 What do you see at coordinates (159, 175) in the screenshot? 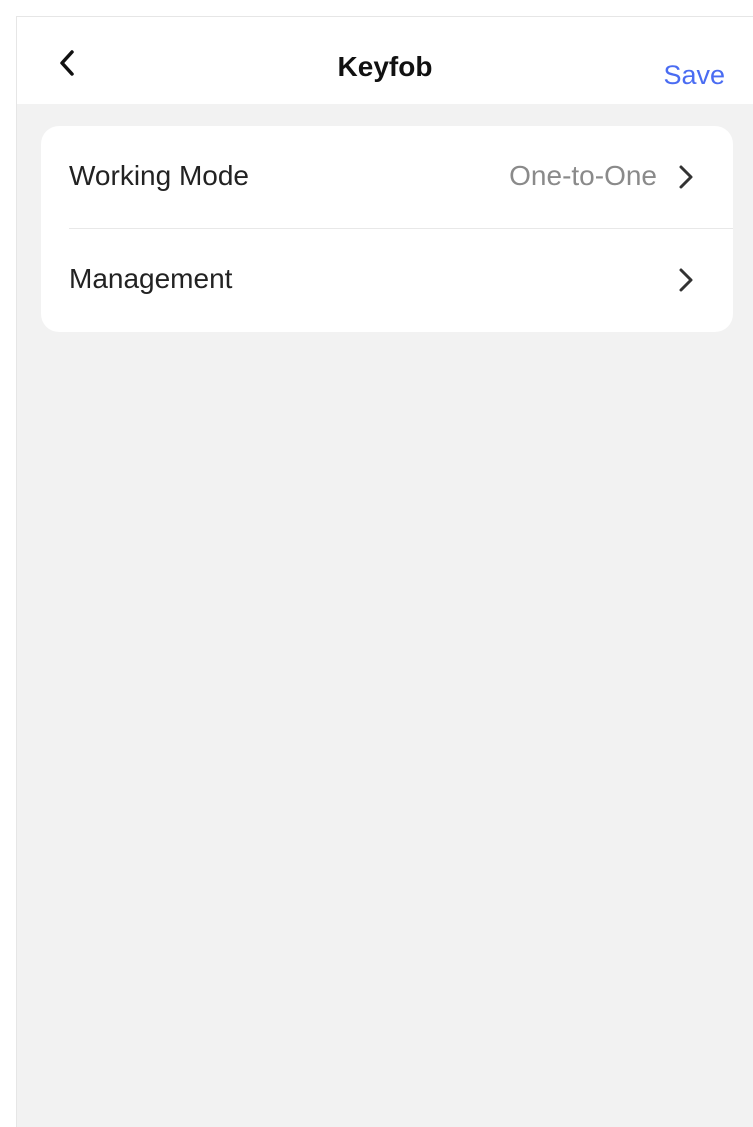
I see `working-mode-label: Working Mode` at bounding box center [159, 175].